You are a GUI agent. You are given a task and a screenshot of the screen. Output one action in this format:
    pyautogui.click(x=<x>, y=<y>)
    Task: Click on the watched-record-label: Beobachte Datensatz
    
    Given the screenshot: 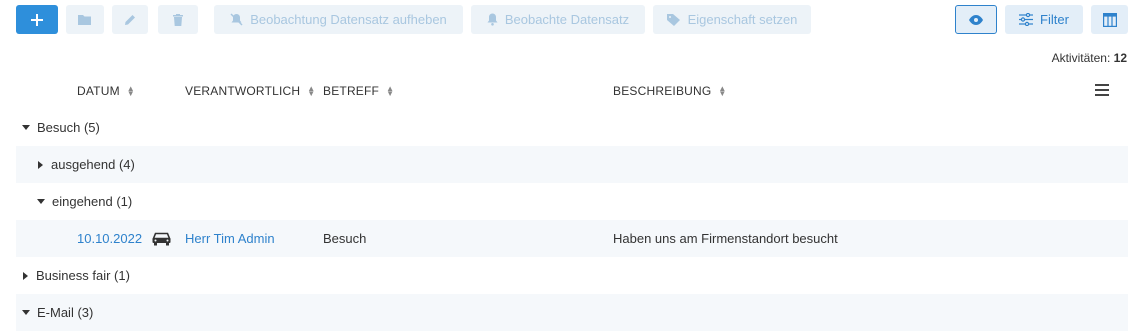 What is the action you would take?
    pyautogui.click(x=567, y=19)
    